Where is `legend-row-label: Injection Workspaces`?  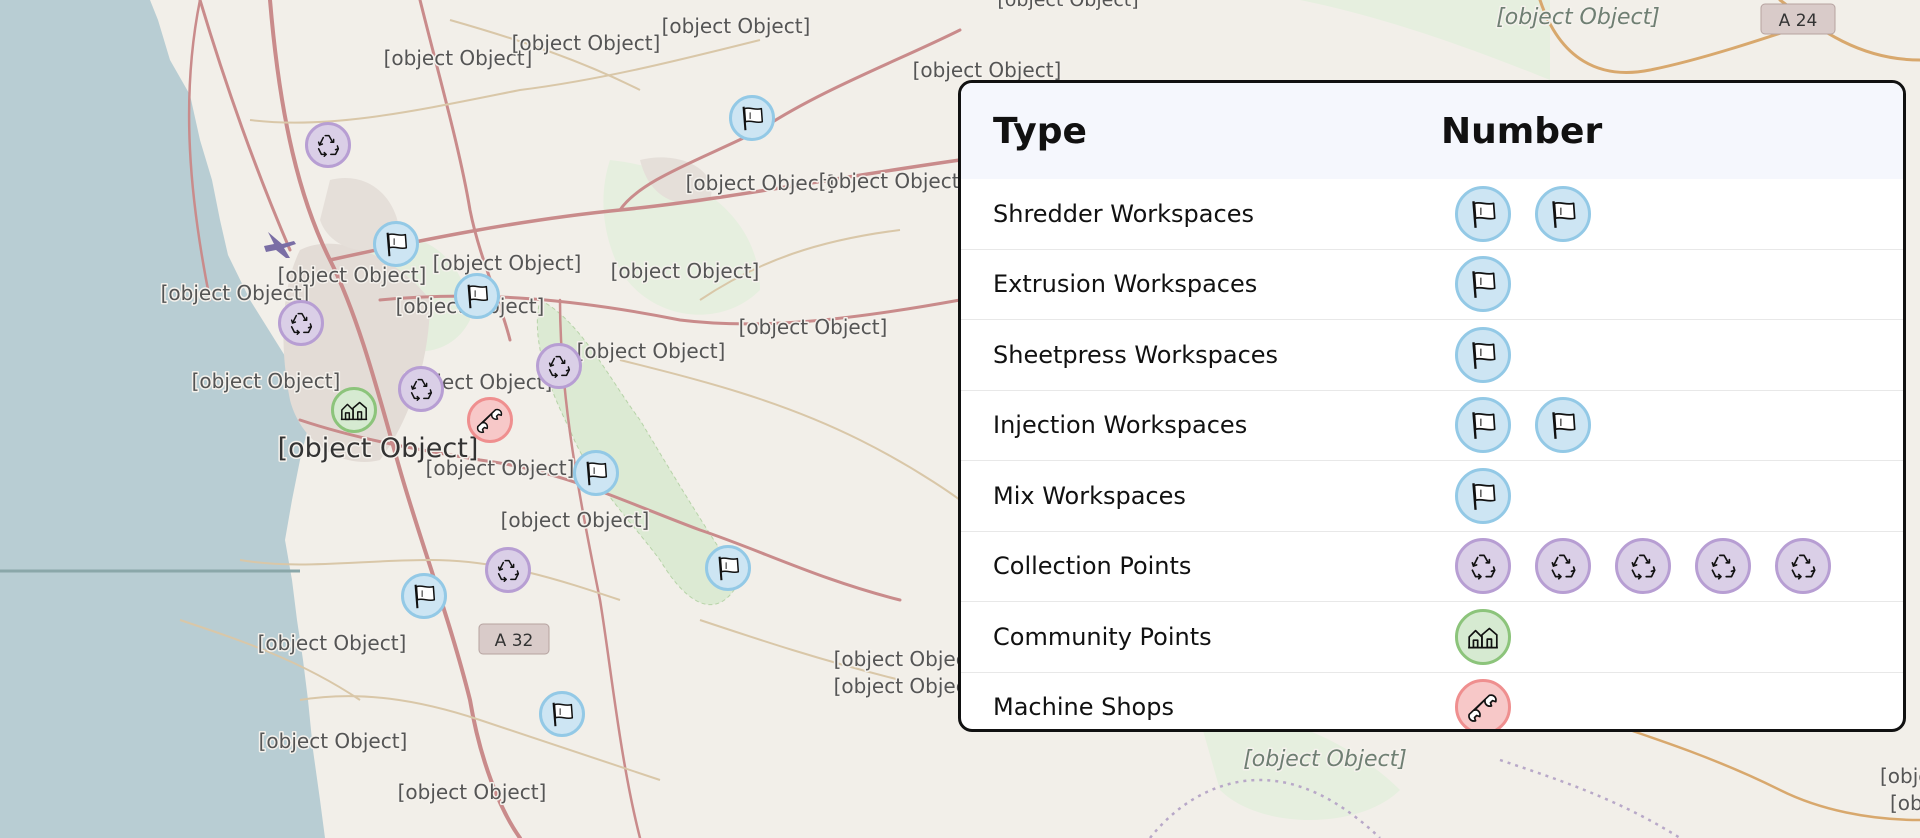 legend-row-label: Injection Workspaces is located at coordinates (1120, 425).